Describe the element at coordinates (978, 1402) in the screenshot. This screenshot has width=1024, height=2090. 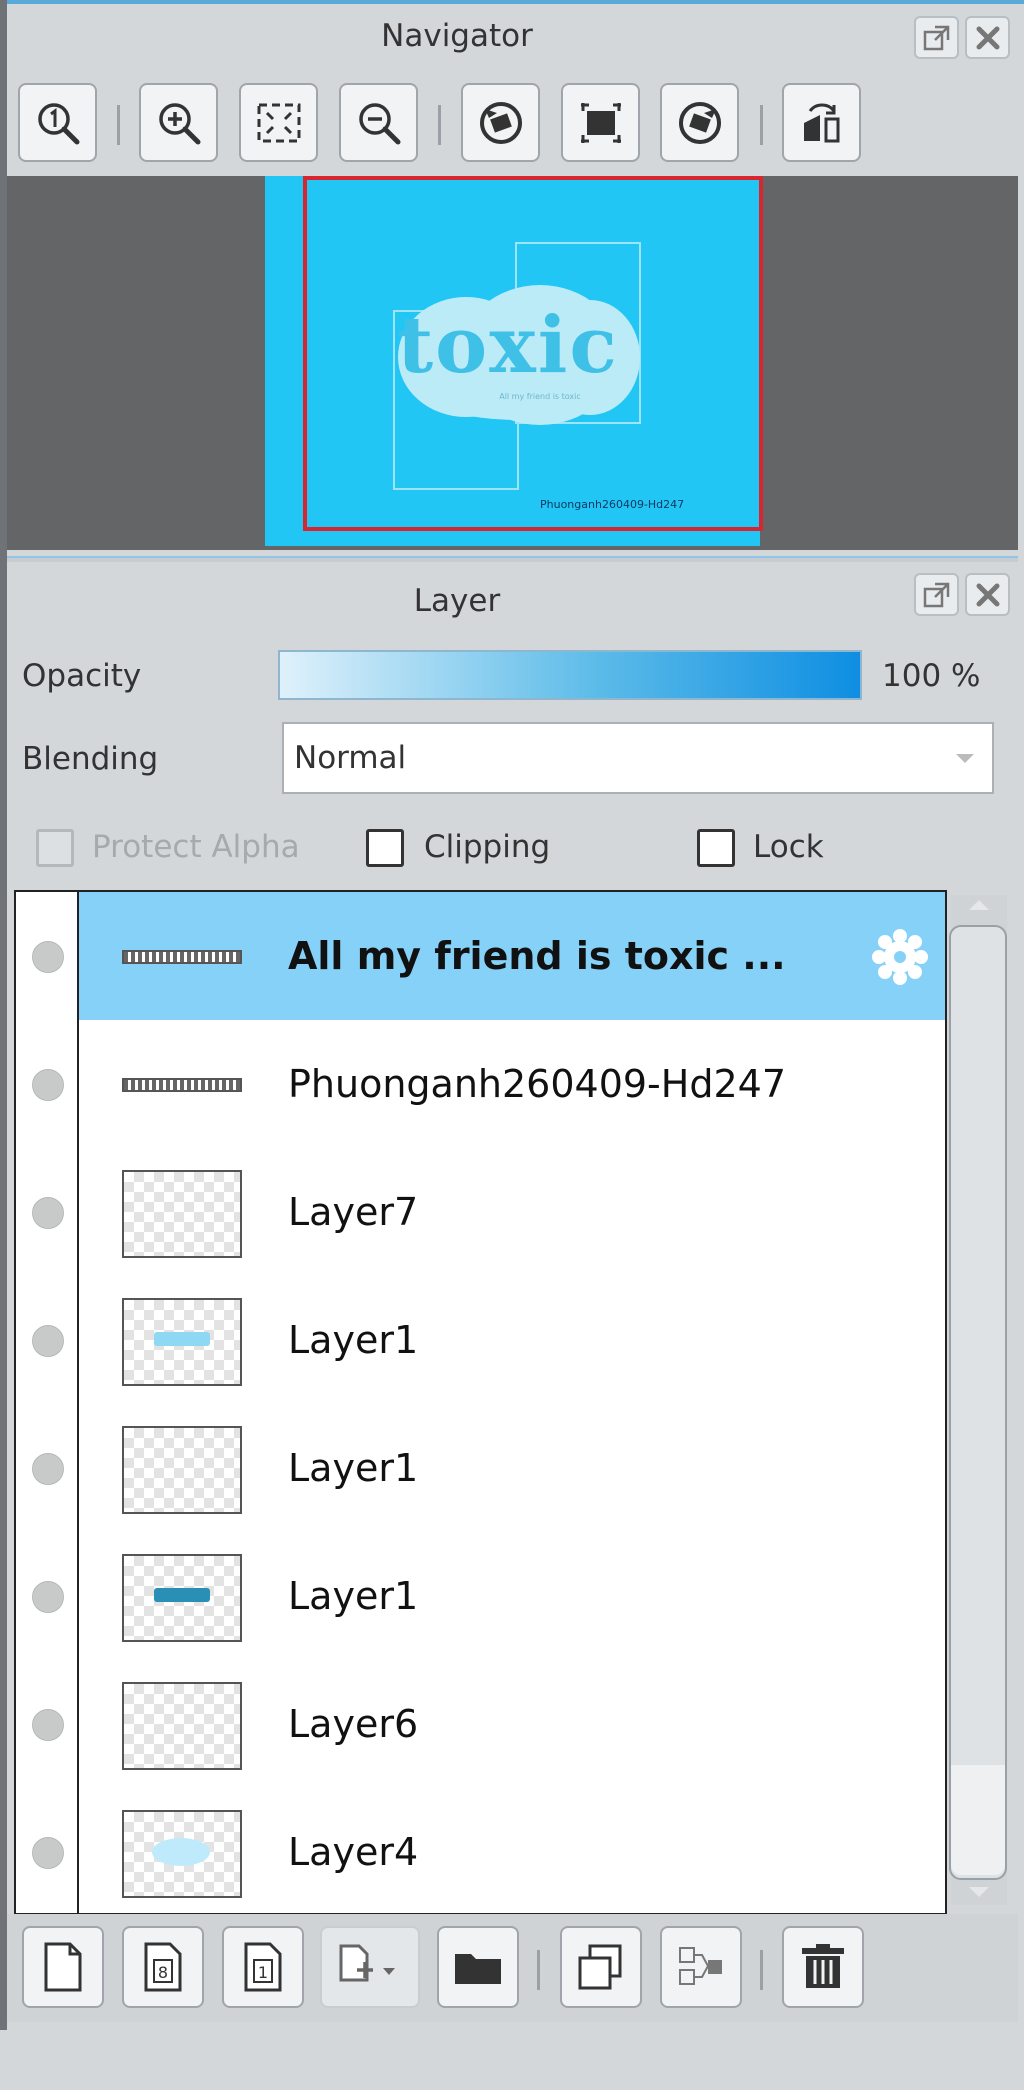
I see `layer-scrollbar-thumb` at that location.